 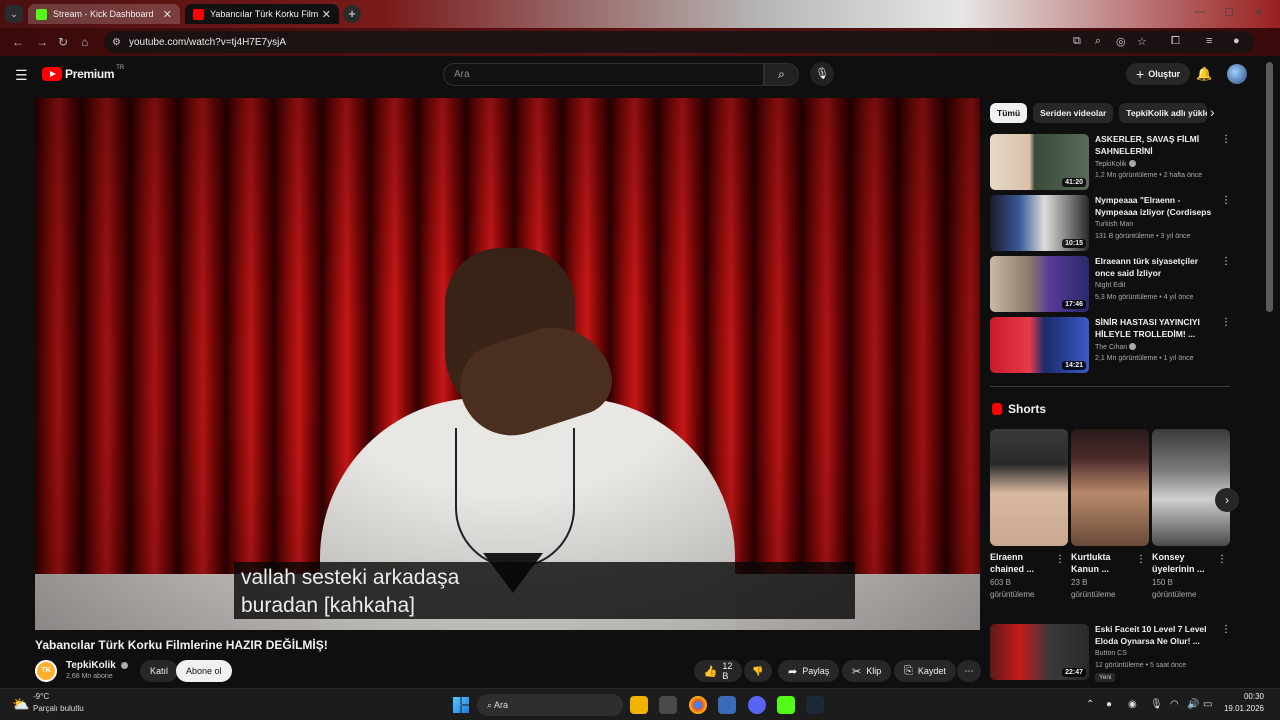 I want to click on account-avatar, so click(x=1237, y=74).